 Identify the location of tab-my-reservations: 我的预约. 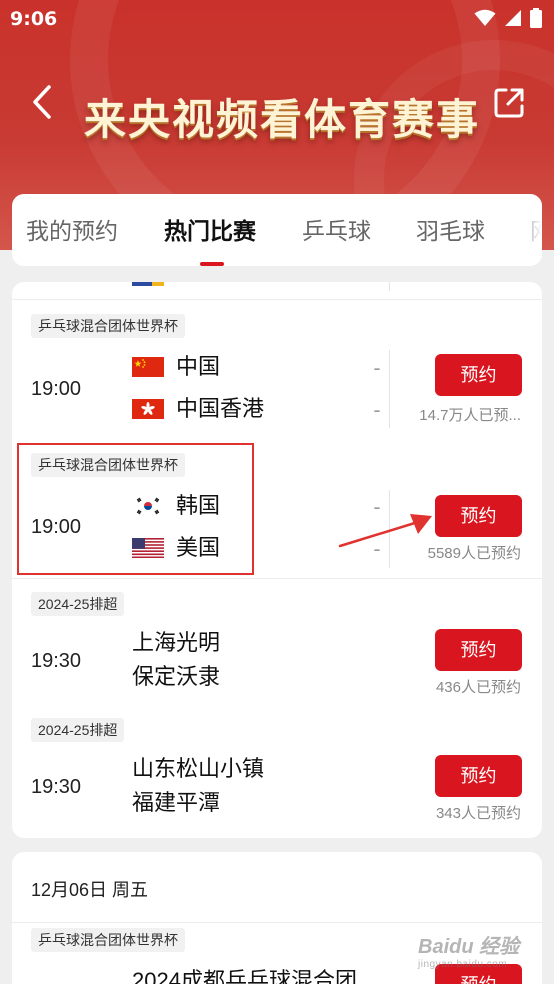
(72, 229).